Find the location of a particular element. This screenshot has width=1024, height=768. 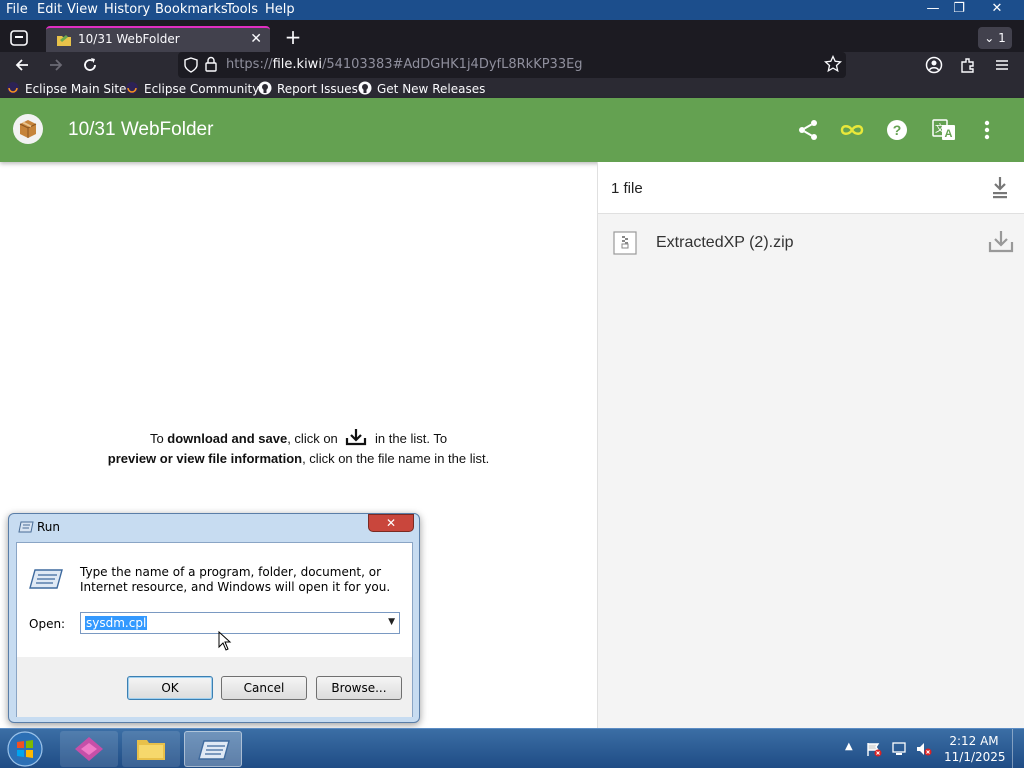

tab-bar: 10/31 WebFolder ✕ + ⌄ 1 is located at coordinates (512, 38).